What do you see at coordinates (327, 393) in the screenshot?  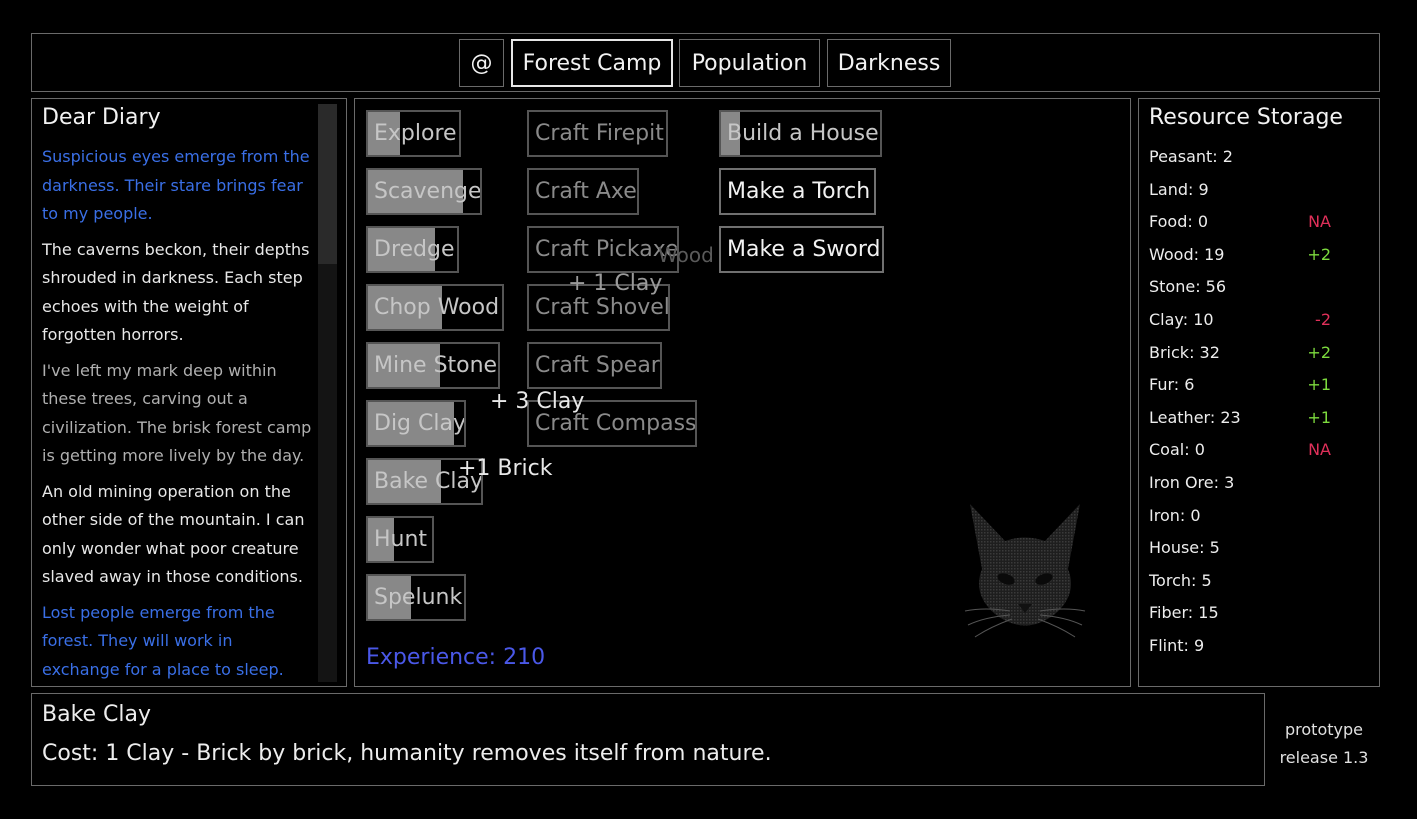 I see `diary-scrollbar` at bounding box center [327, 393].